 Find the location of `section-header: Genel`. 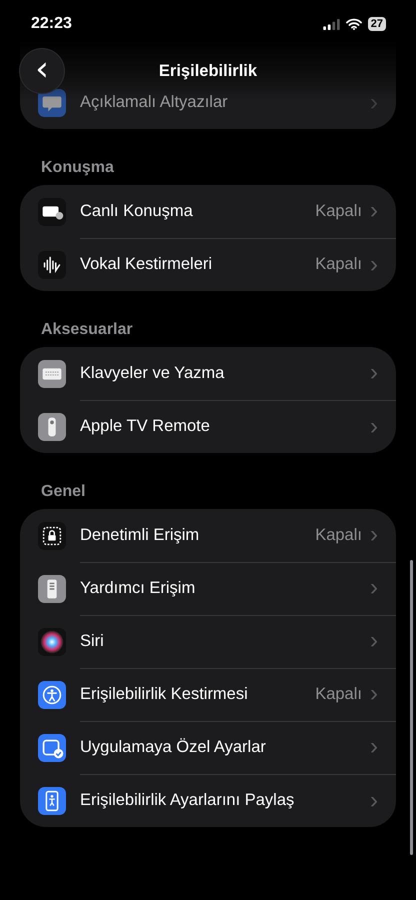

section-header: Genel is located at coordinates (63, 492).